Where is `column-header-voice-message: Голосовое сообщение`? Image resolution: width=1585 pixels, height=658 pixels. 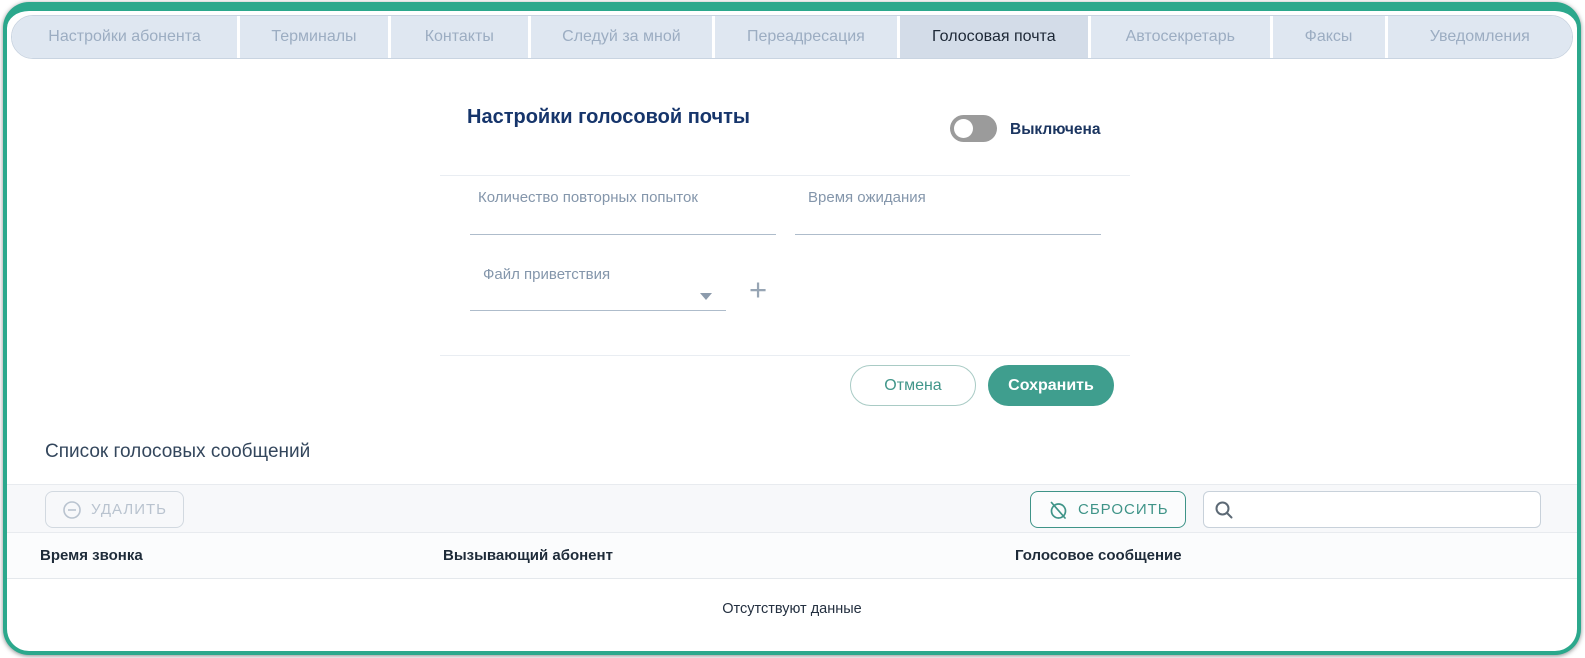
column-header-voice-message: Голосовое сообщение is located at coordinates (1098, 555).